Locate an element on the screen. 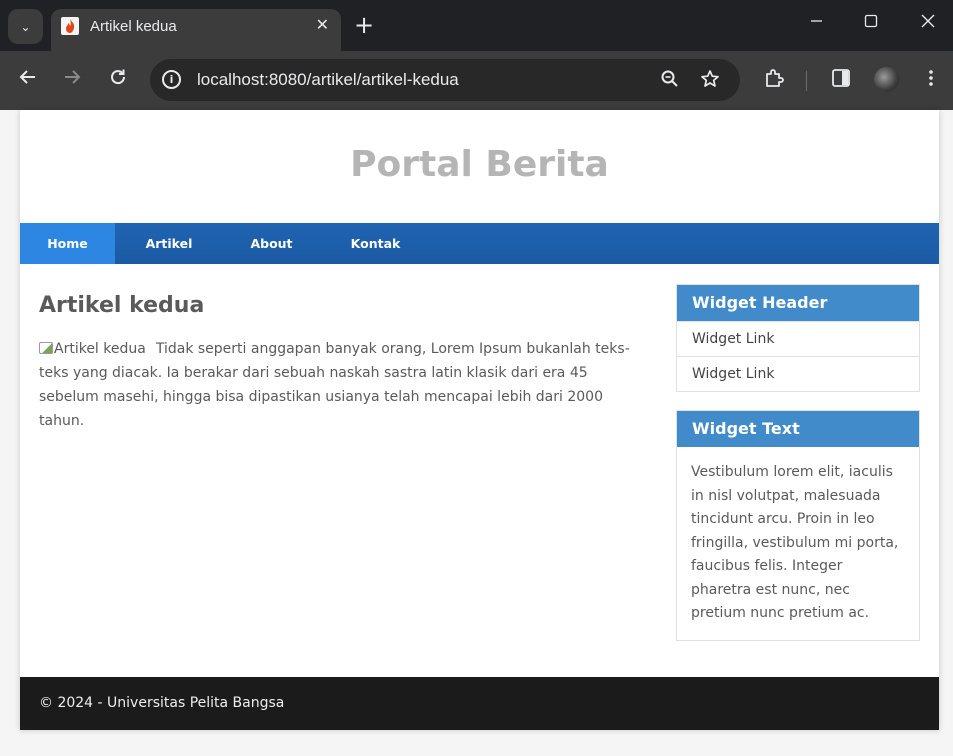 This screenshot has height=756, width=953. window-close-icon is located at coordinates (928, 23).